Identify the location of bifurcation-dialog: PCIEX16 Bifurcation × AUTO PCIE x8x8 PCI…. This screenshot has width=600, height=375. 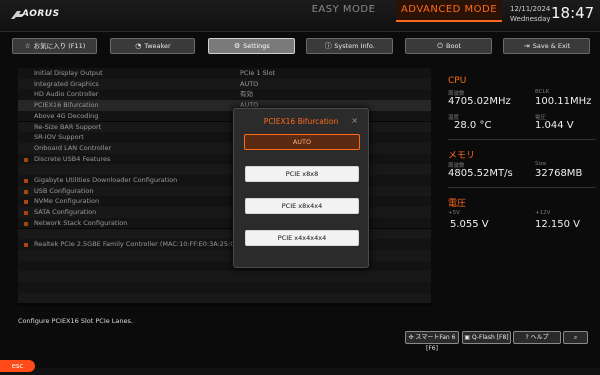
(301, 188).